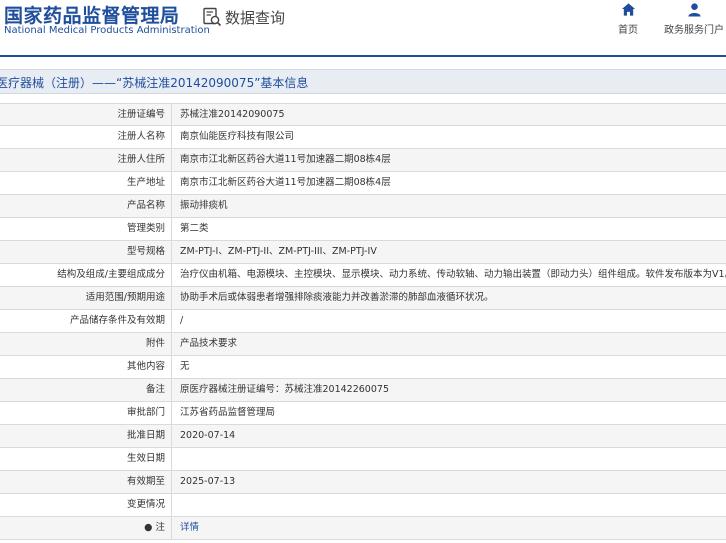  Describe the element at coordinates (185, 366) in the screenshot. I see `row-value: 无` at that location.